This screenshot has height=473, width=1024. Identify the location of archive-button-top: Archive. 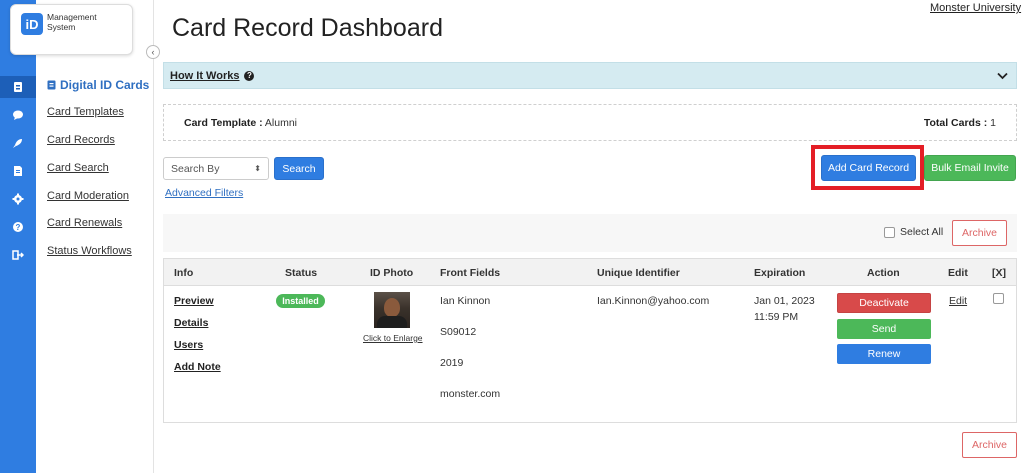
(979, 233).